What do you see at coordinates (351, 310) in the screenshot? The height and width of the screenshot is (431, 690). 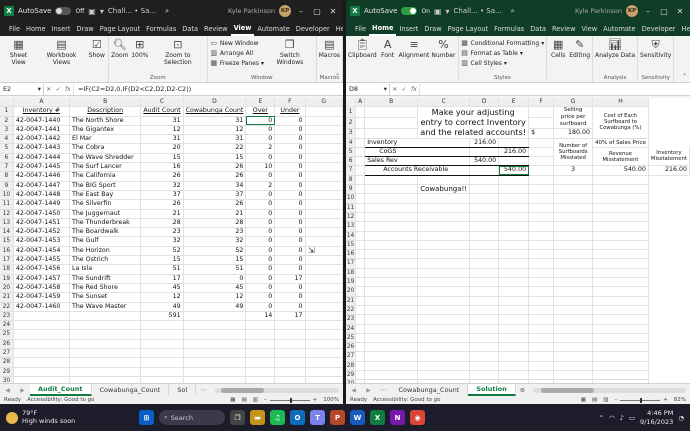 I see `row-header: 22` at bounding box center [351, 310].